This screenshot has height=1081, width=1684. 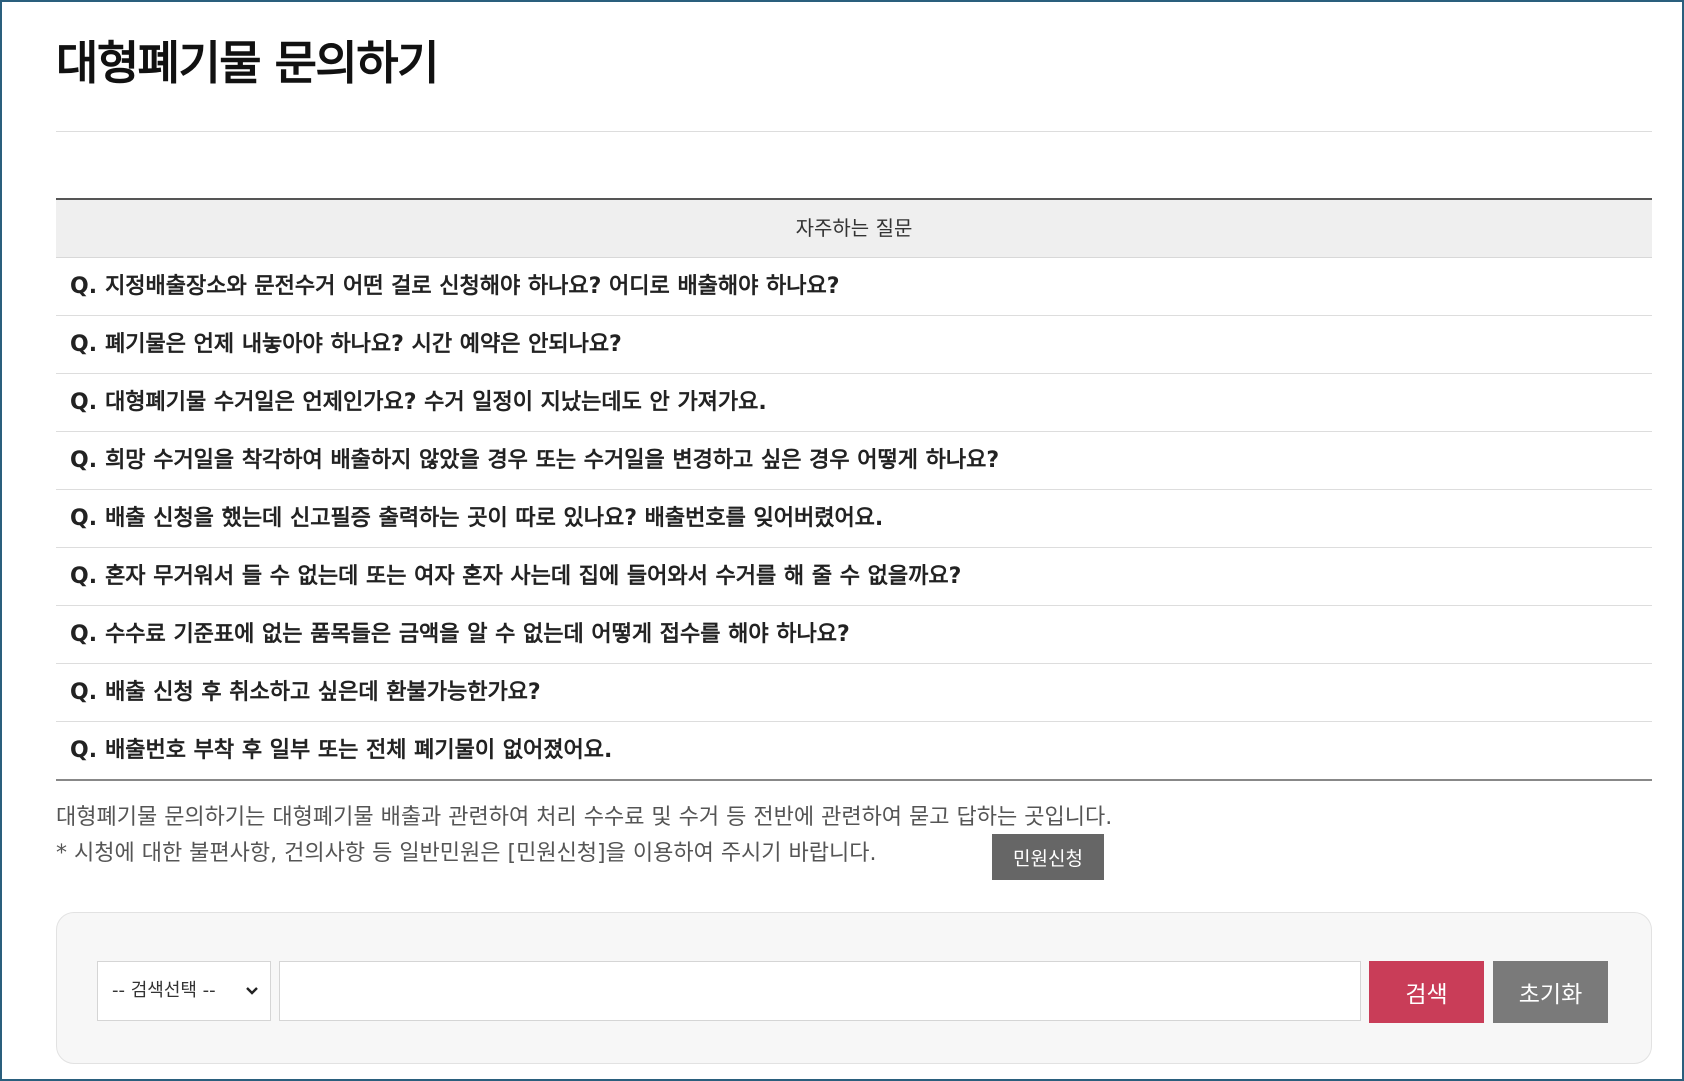 What do you see at coordinates (854, 403) in the screenshot?
I see `faq-item: Q. 대형폐기물 수거일은 언제인가요? 수거 일정이 지났는데도 안 가져가요.` at bounding box center [854, 403].